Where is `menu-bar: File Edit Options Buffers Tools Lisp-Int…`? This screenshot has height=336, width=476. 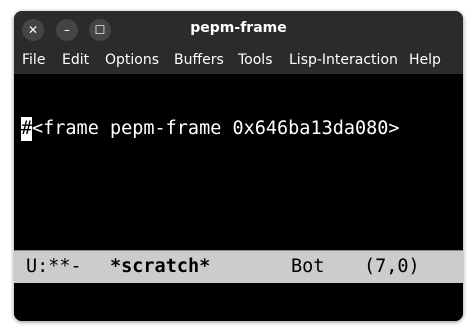
menu-bar: File Edit Options Buffers Tools Lisp-Int… is located at coordinates (238, 60).